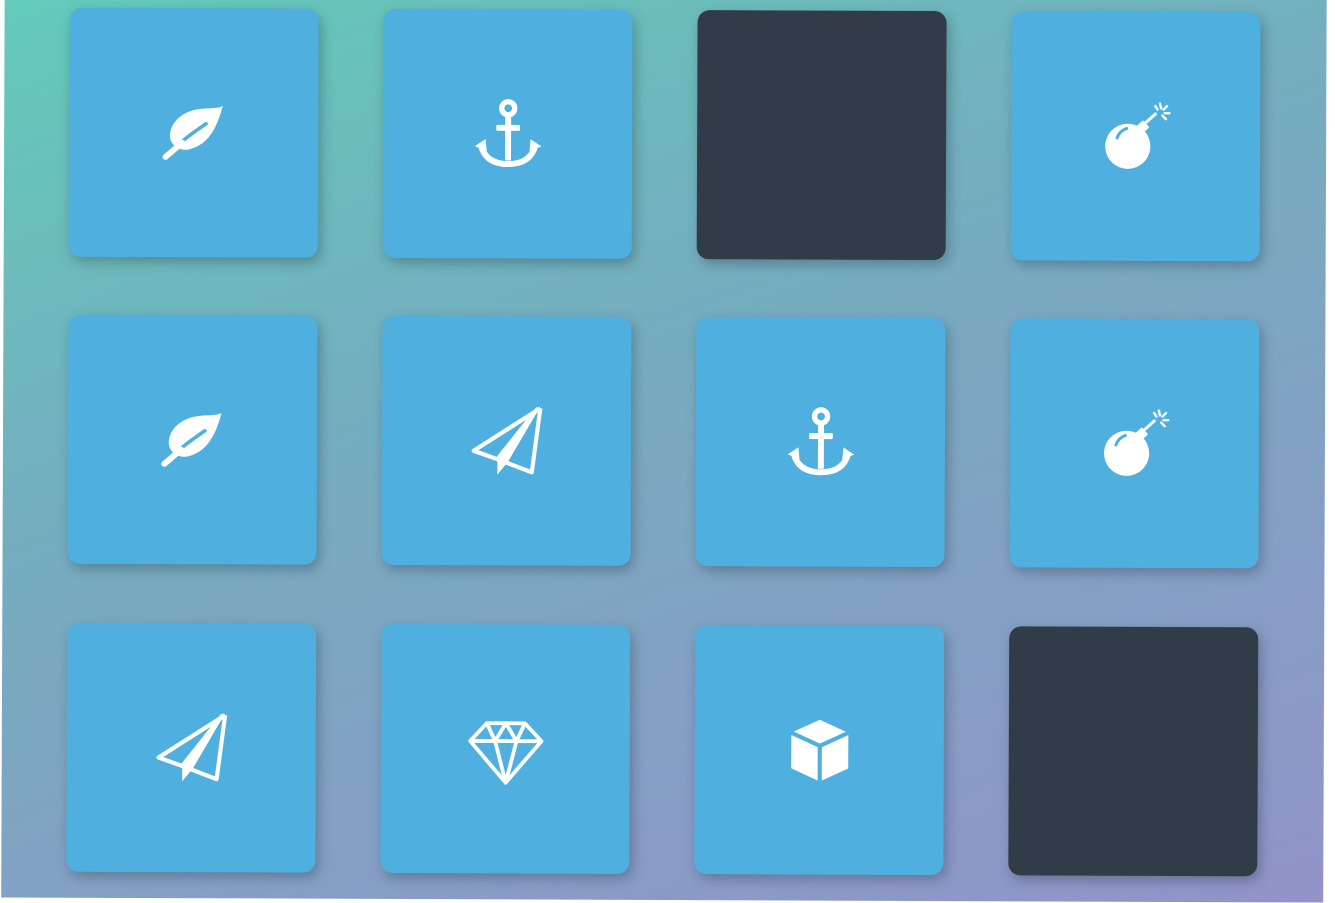 The height and width of the screenshot is (903, 1335). I want to click on card-r1-c4, so click(1135, 136).